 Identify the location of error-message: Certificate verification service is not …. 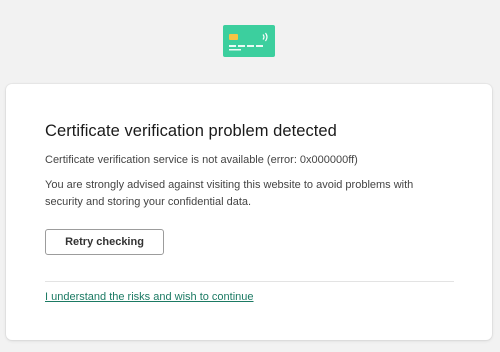
(201, 160).